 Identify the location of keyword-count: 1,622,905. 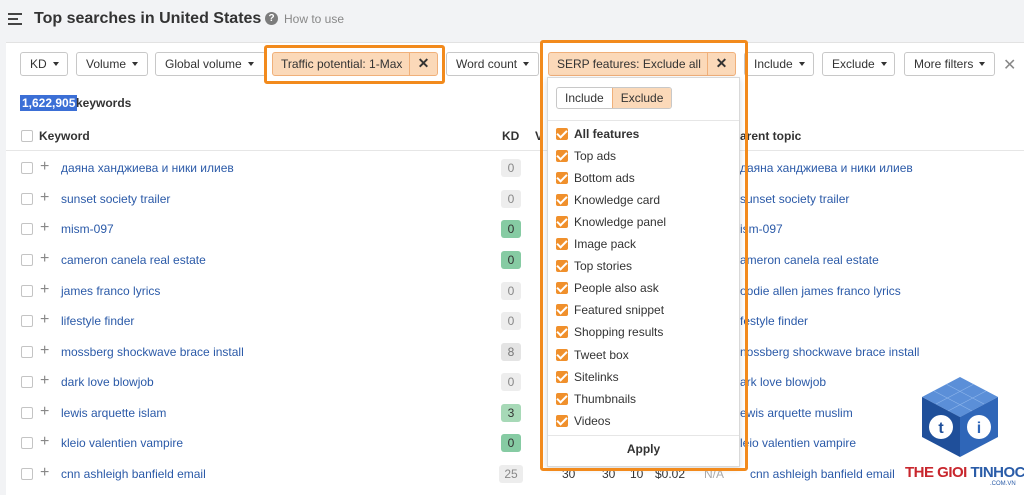
(49, 103).